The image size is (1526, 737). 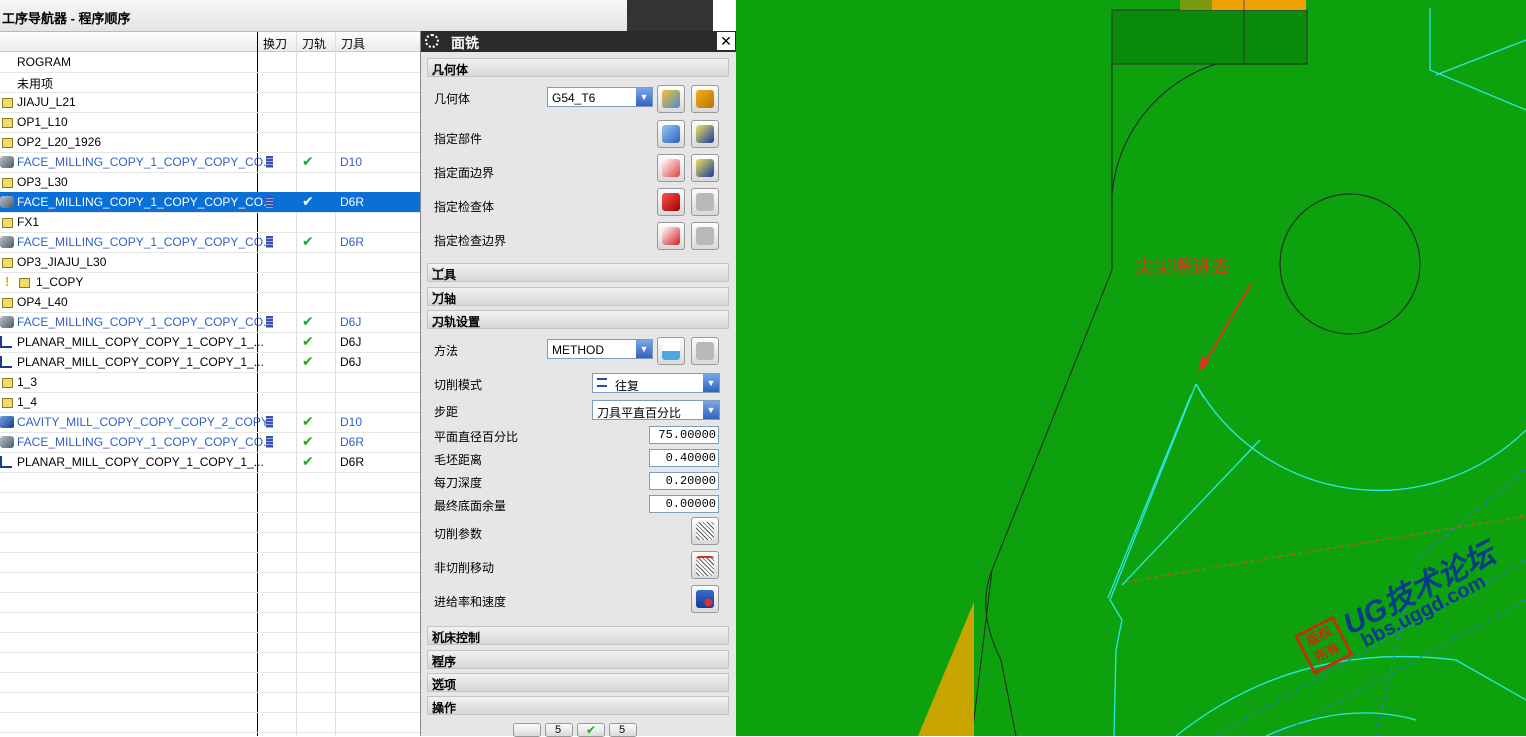 I want to click on face-boundary-icon, so click(x=671, y=168).